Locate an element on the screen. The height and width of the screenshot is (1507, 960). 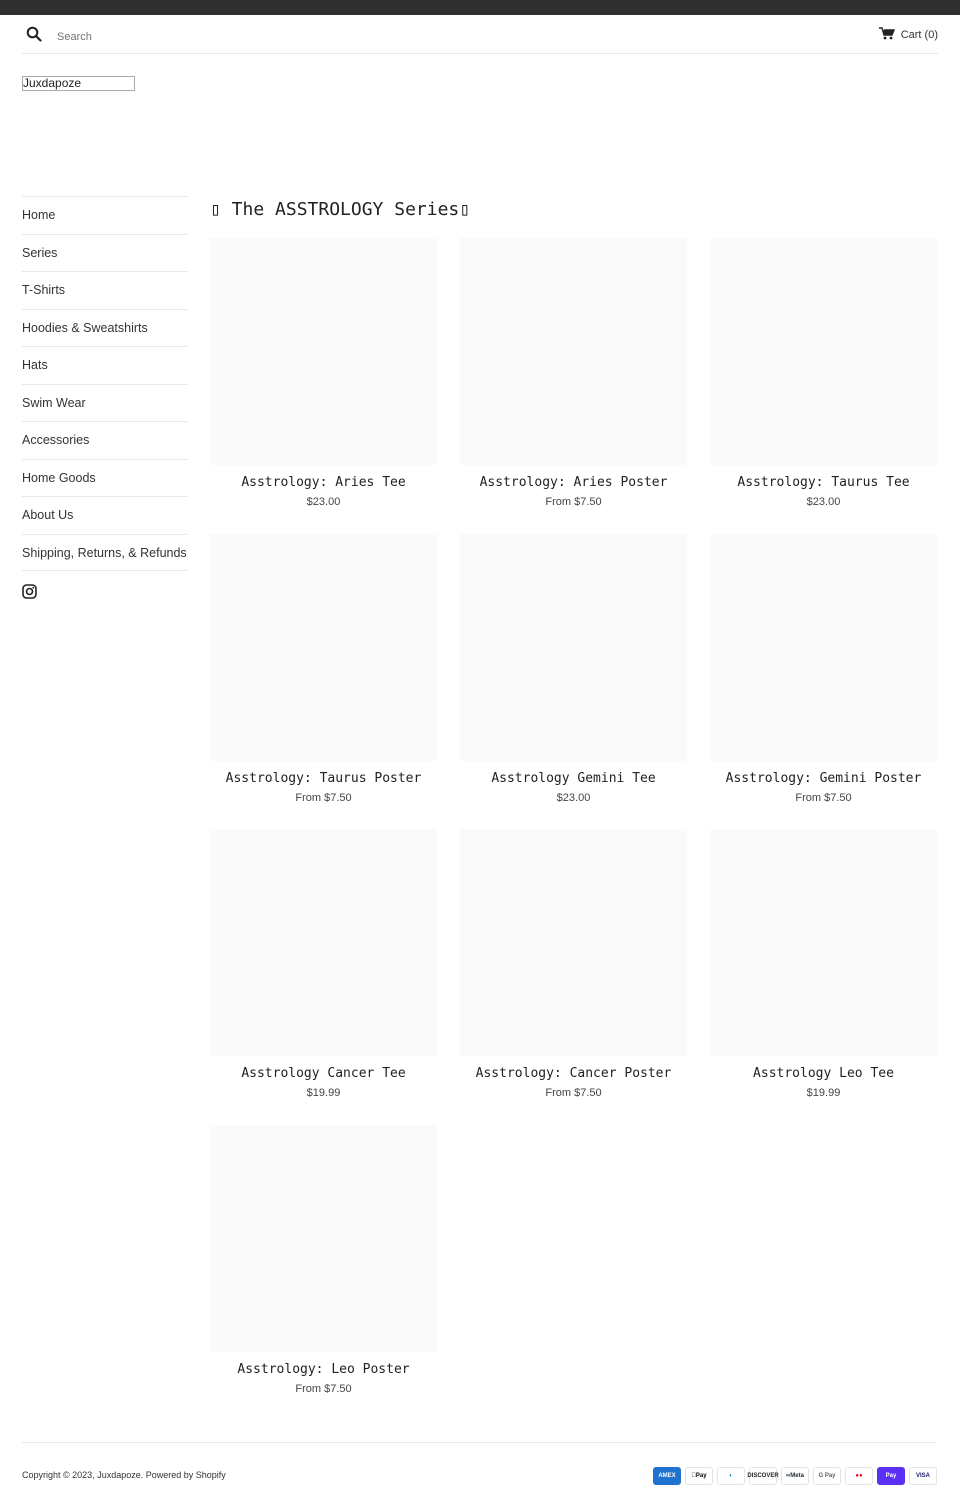
product-title: Asstrology Leo Tee is located at coordinates (823, 1074).